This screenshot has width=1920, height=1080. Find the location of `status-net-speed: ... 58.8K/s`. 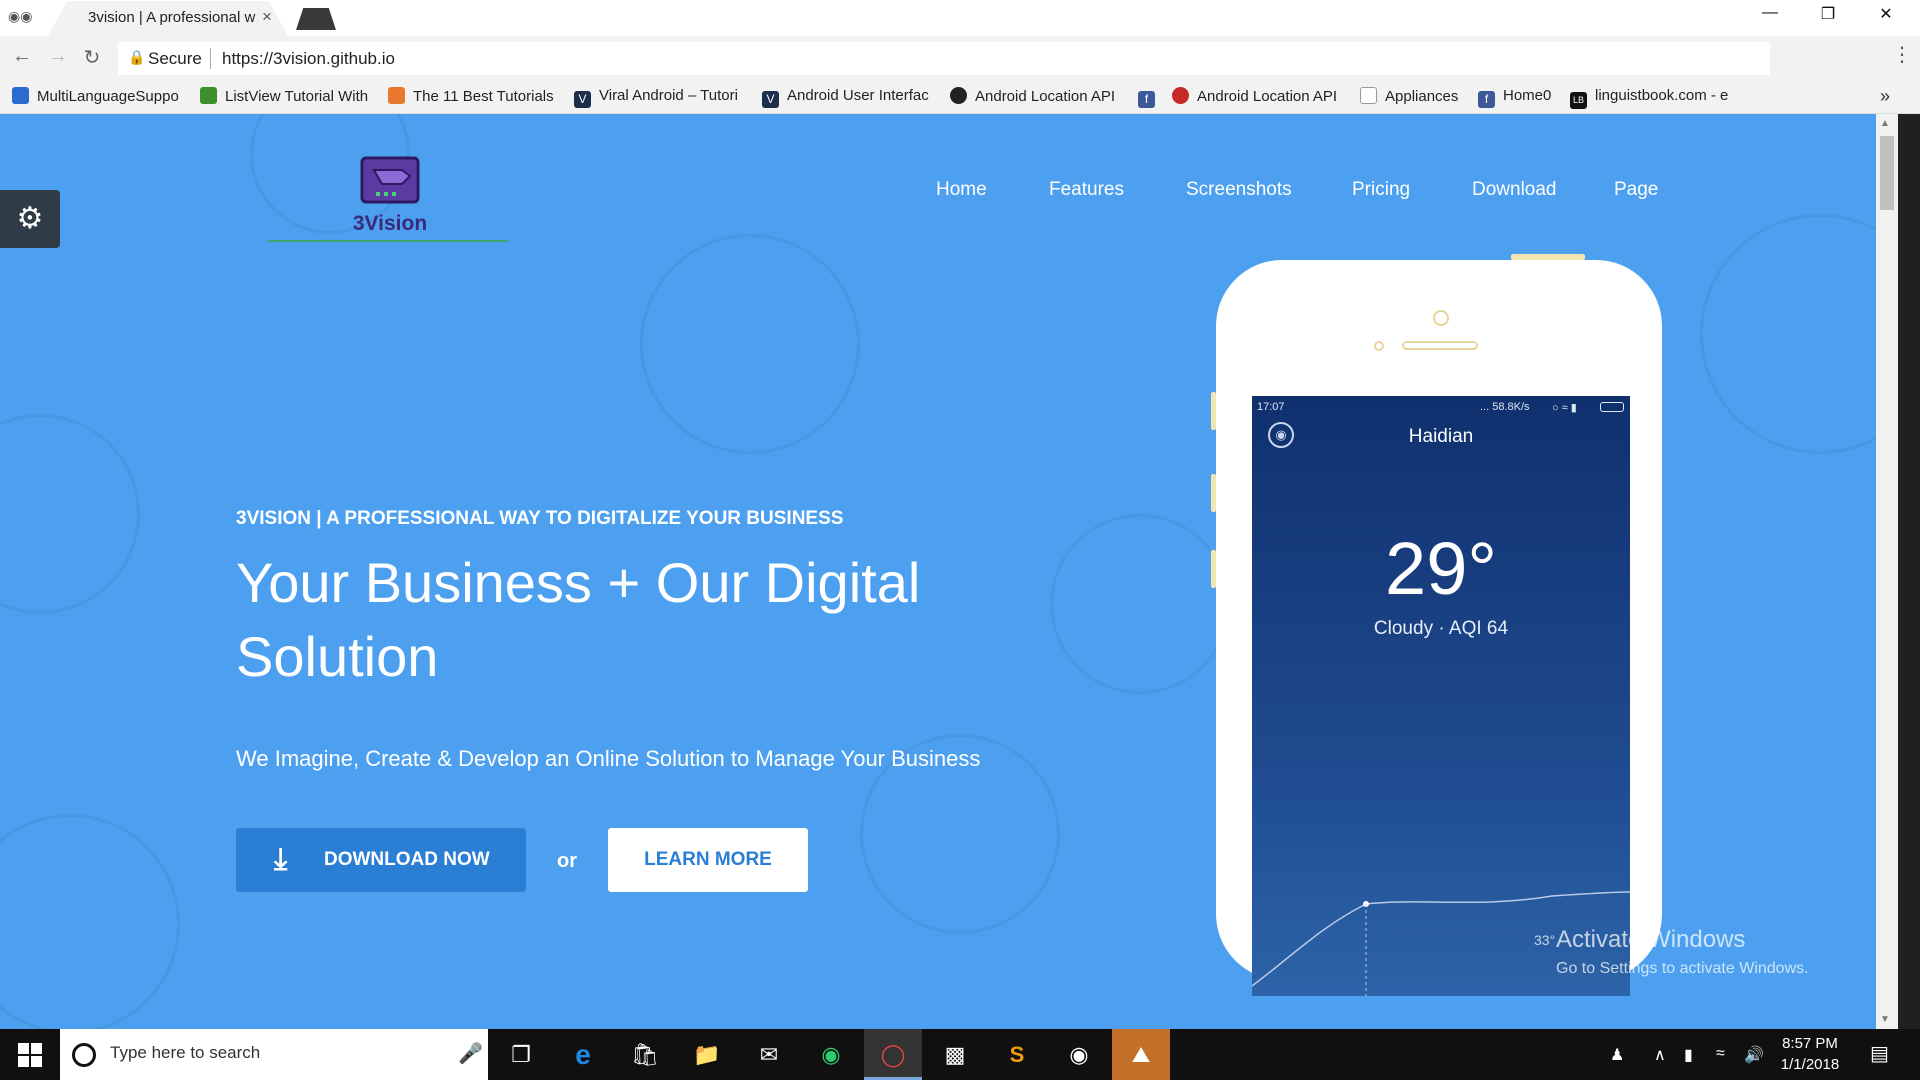

status-net-speed: ... 58.8K/s is located at coordinates (1505, 407).